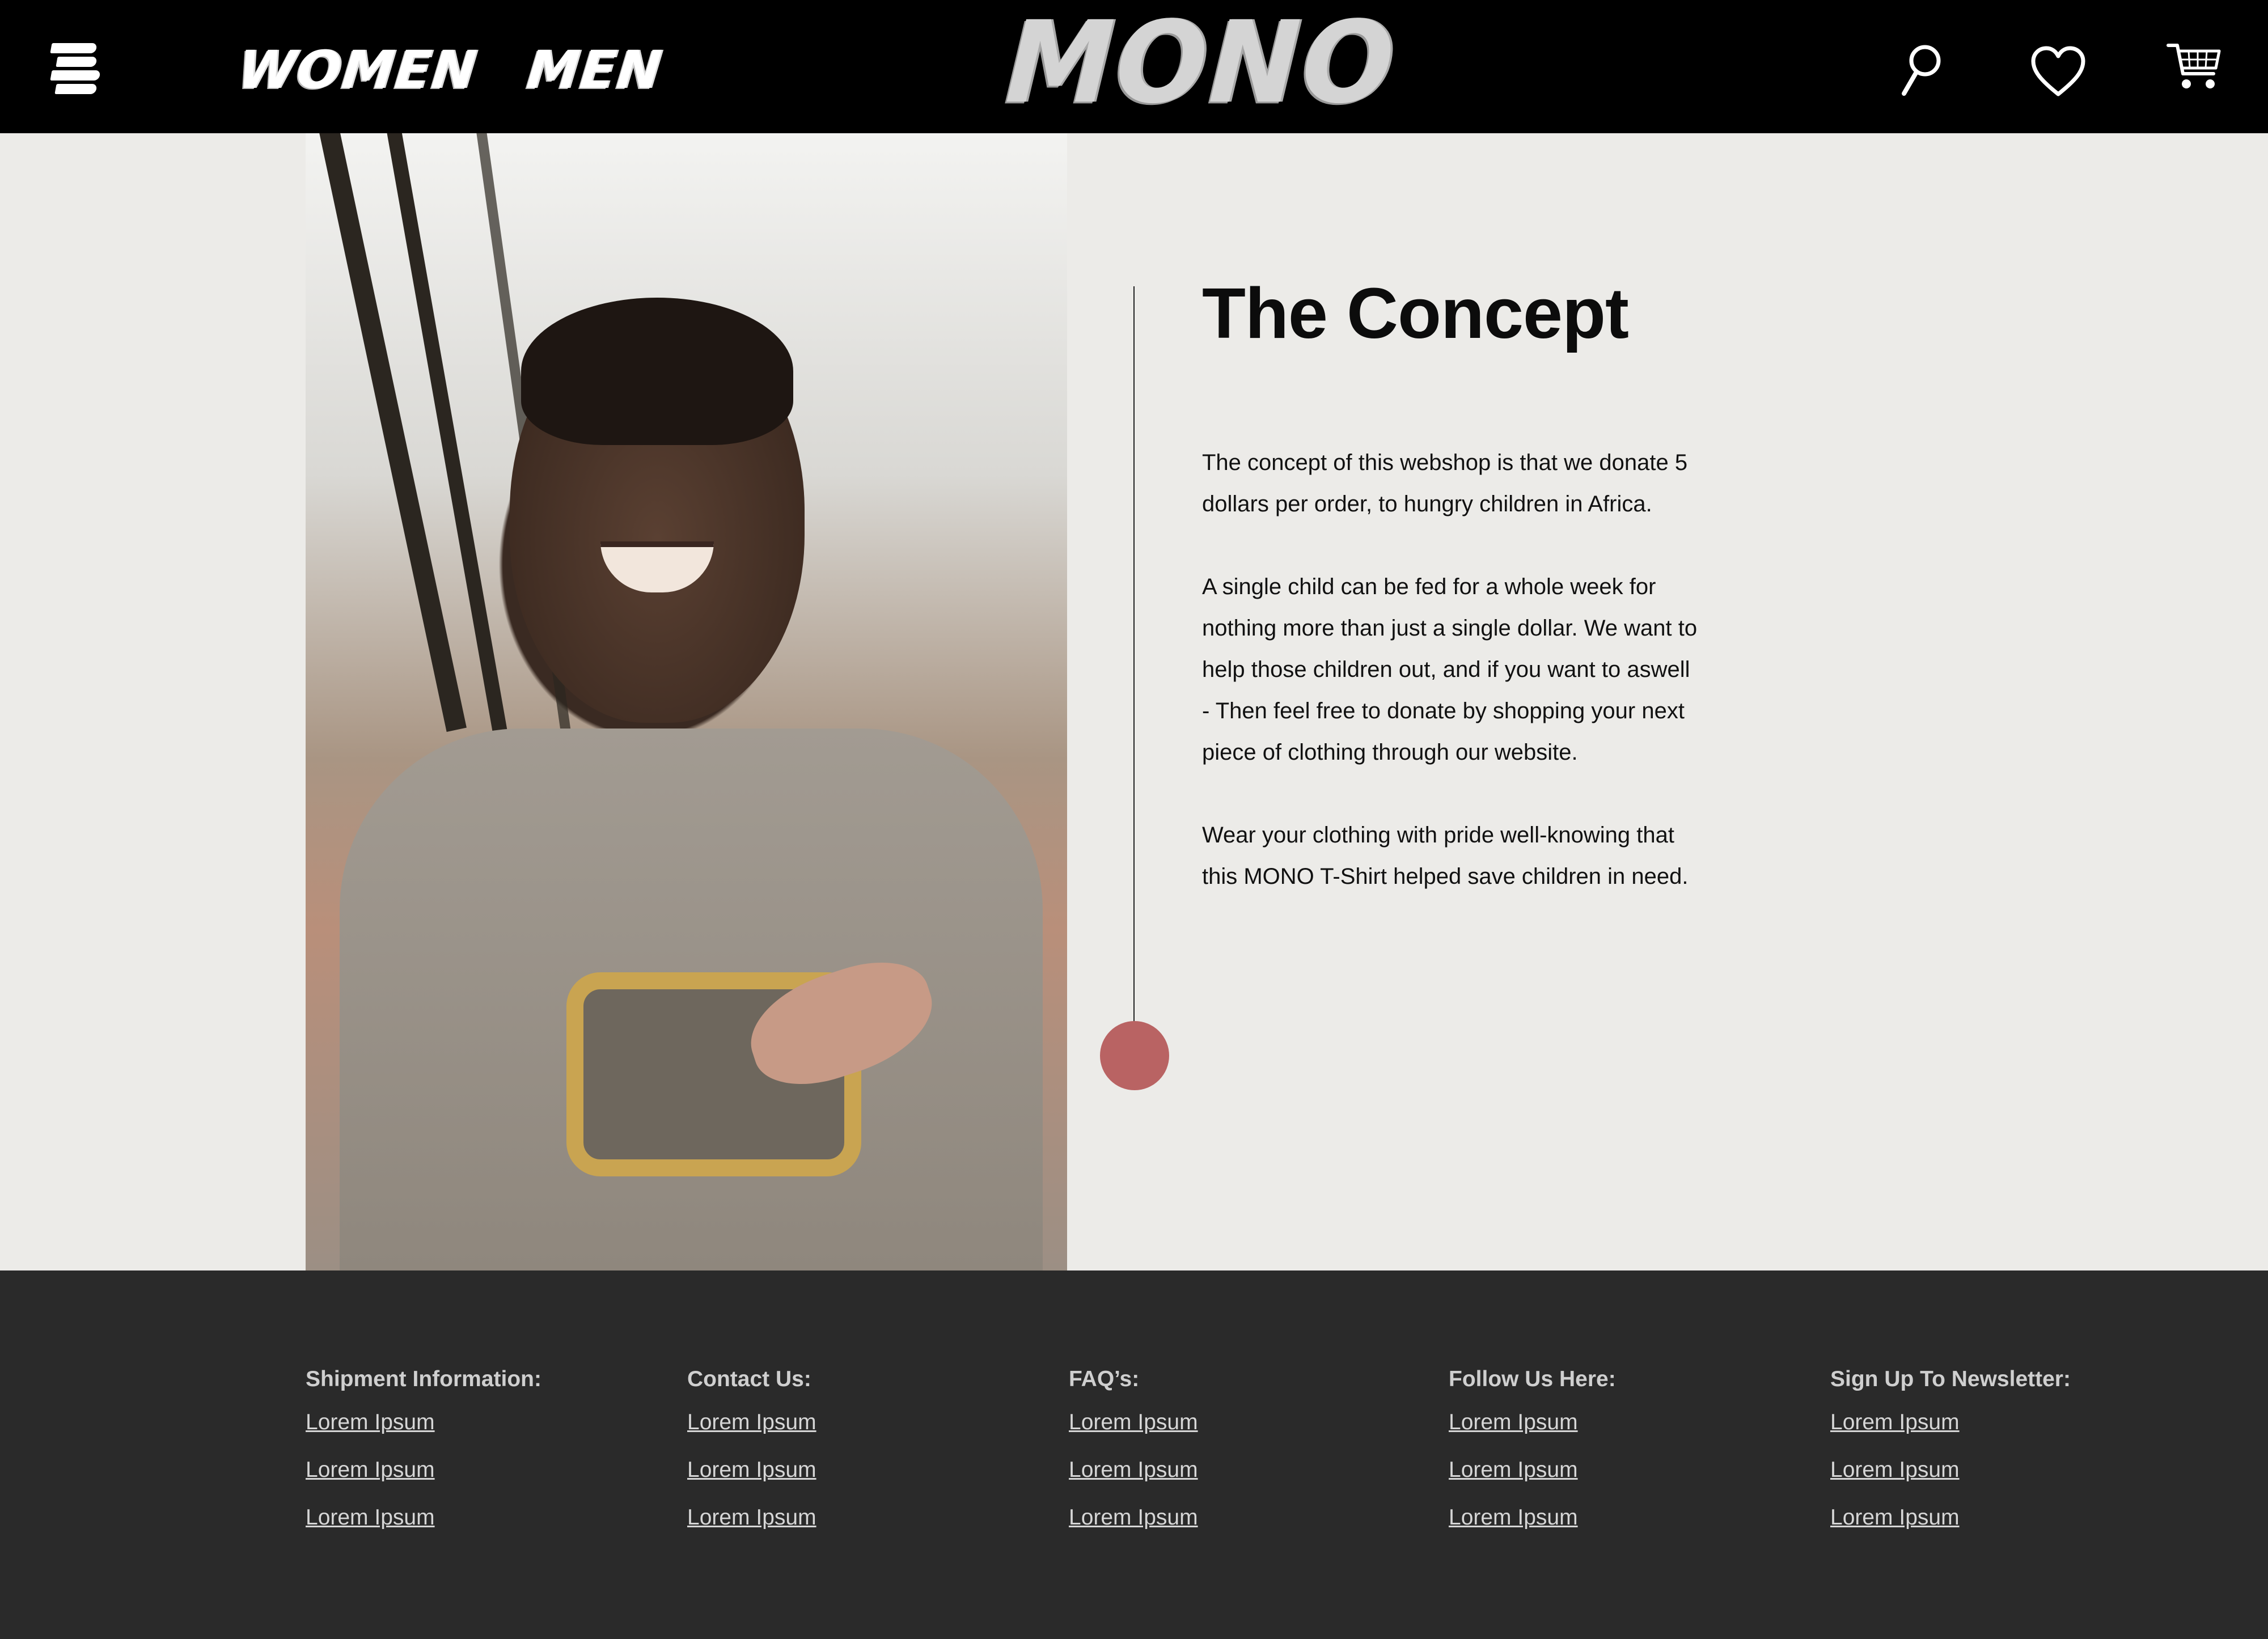 This screenshot has width=2268, height=1639. I want to click on timeline-dot, so click(1134, 1055).